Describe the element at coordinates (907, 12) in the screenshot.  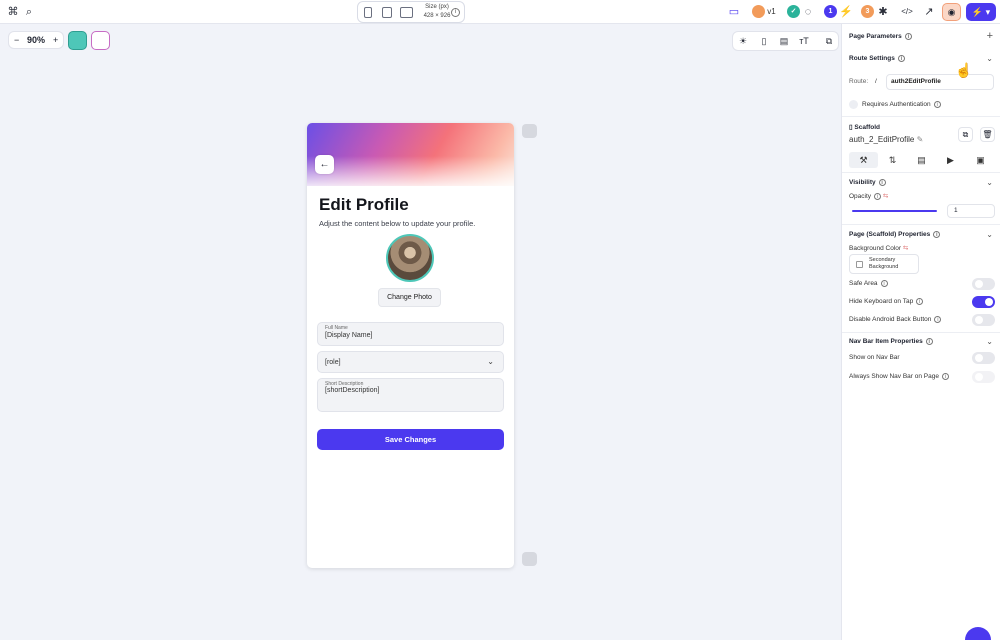
I see `code-icon: </>` at that location.